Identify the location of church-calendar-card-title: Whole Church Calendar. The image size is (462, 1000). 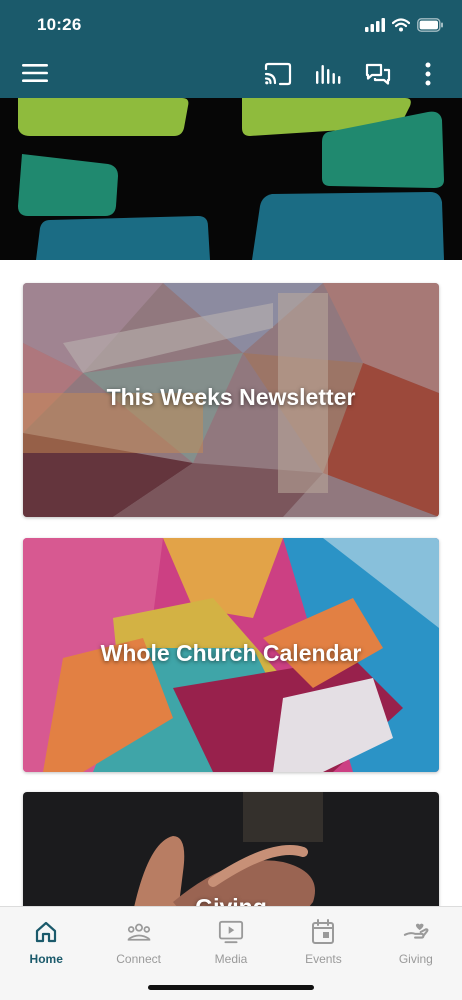
(231, 653).